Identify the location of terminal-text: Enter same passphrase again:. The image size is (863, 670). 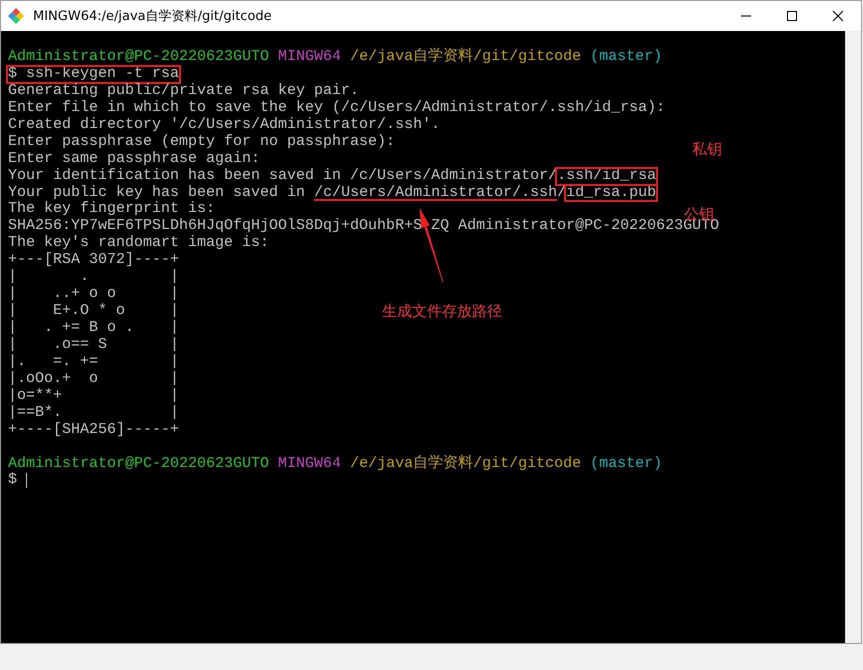
(134, 159).